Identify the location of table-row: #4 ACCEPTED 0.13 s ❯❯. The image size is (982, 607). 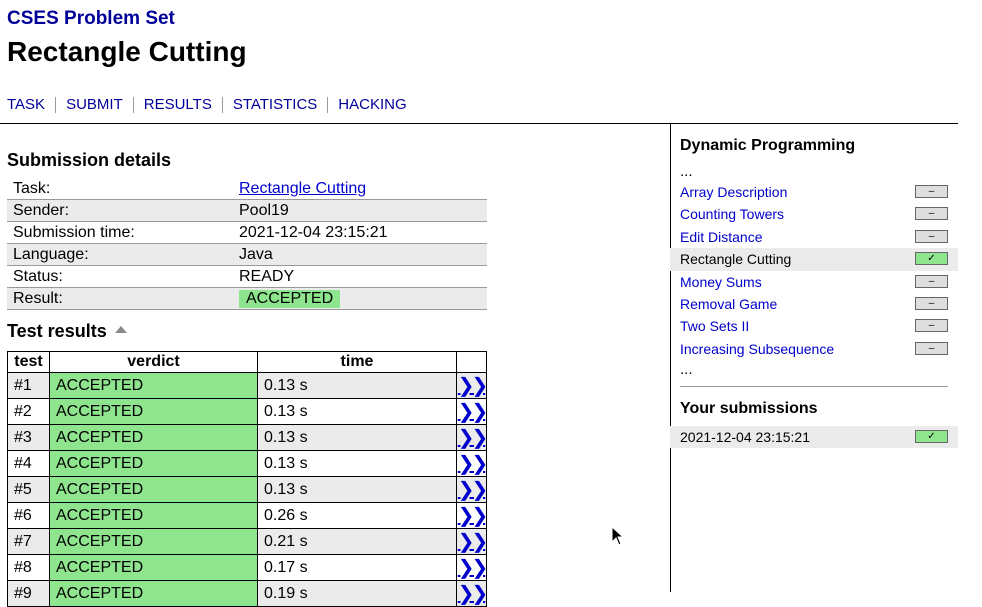
(247, 463).